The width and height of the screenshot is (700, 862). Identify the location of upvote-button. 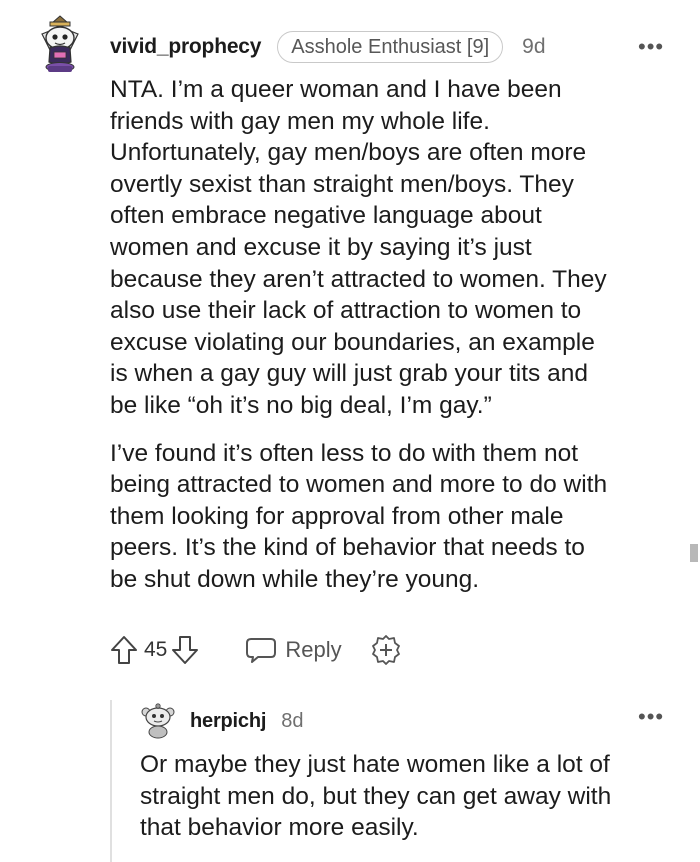
(124, 650).